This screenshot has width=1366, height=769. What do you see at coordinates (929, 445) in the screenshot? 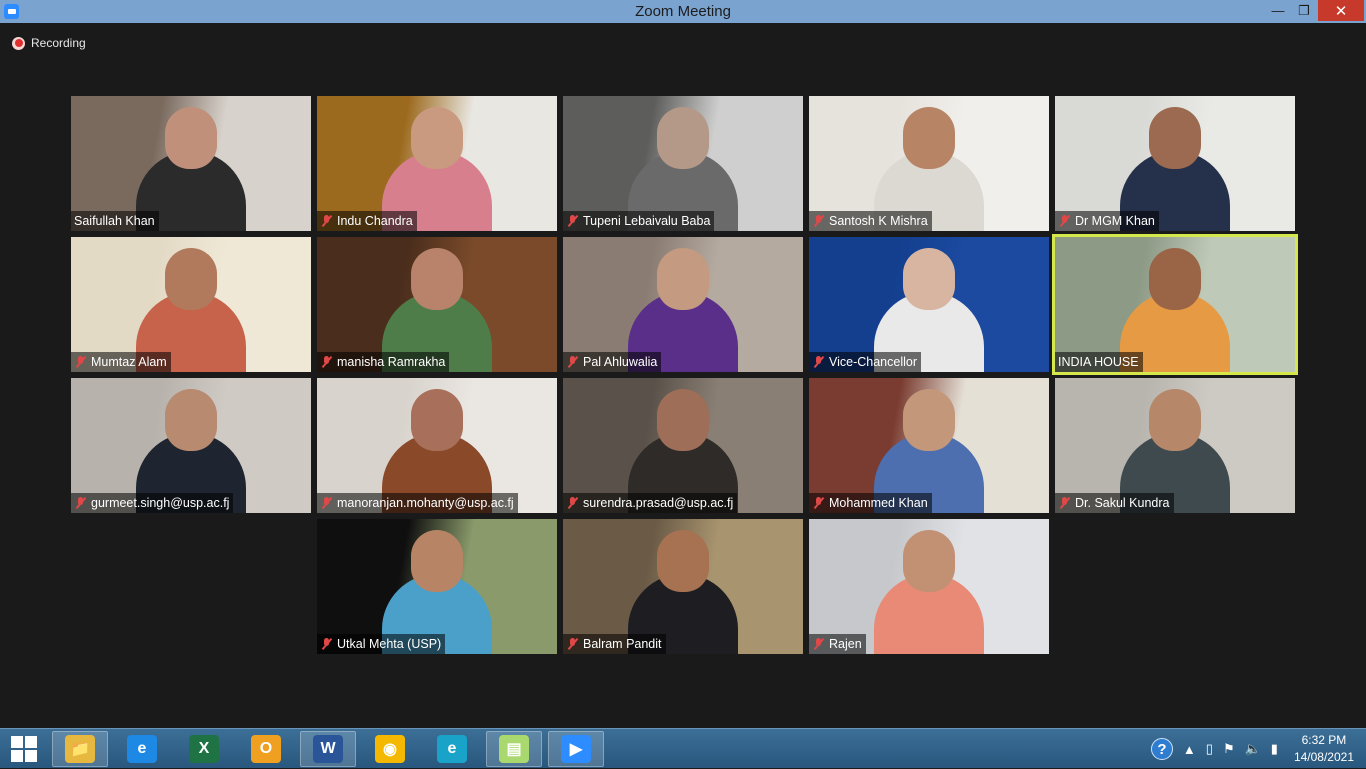
I see `participant-tile: Mohammed Khan` at bounding box center [929, 445].